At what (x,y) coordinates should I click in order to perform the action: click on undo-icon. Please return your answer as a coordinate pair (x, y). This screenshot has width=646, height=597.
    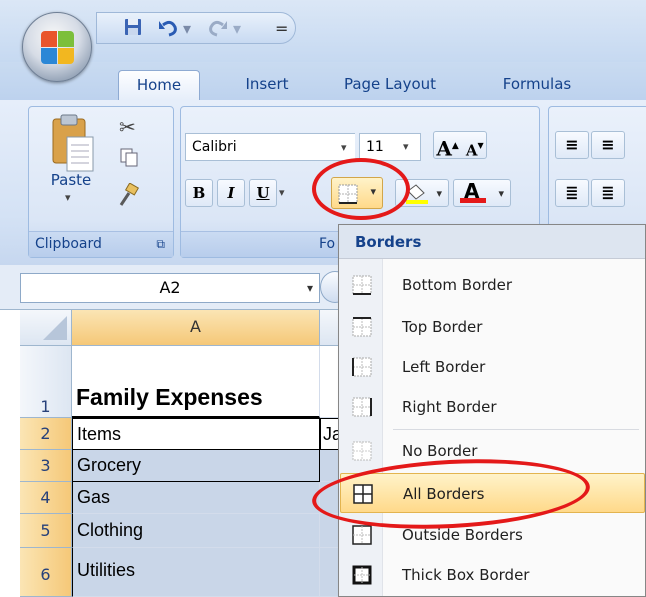
    Looking at the image, I should click on (168, 29).